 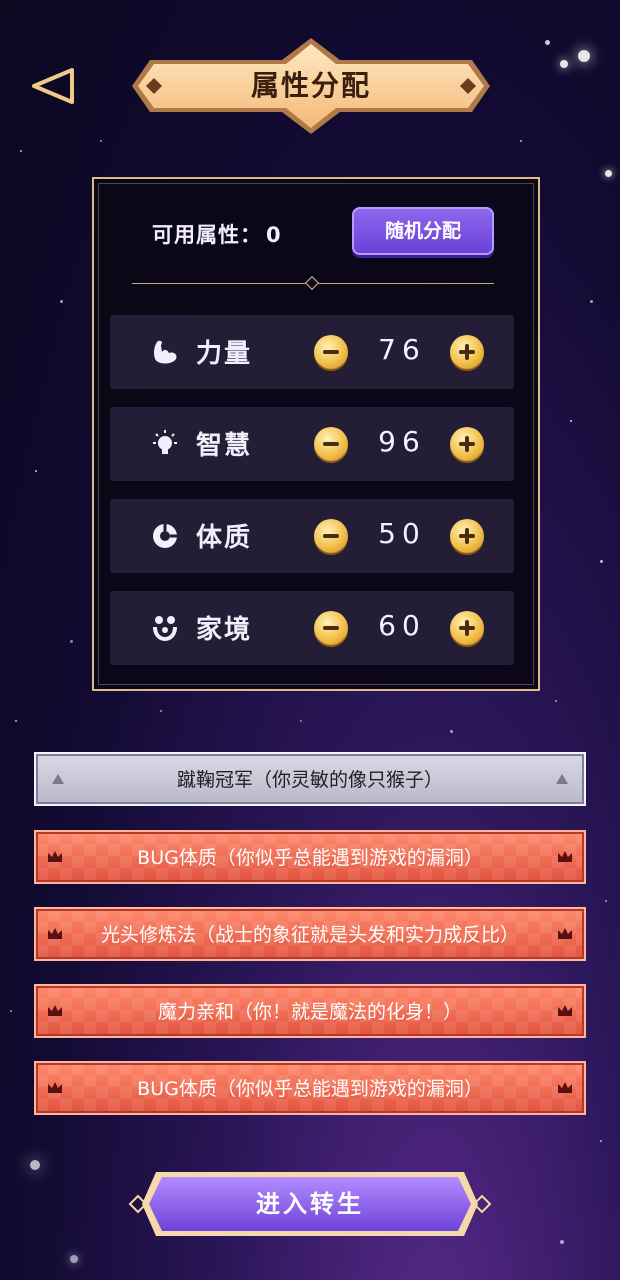 I want to click on enter-button-label: 进入转生, so click(x=310, y=1204).